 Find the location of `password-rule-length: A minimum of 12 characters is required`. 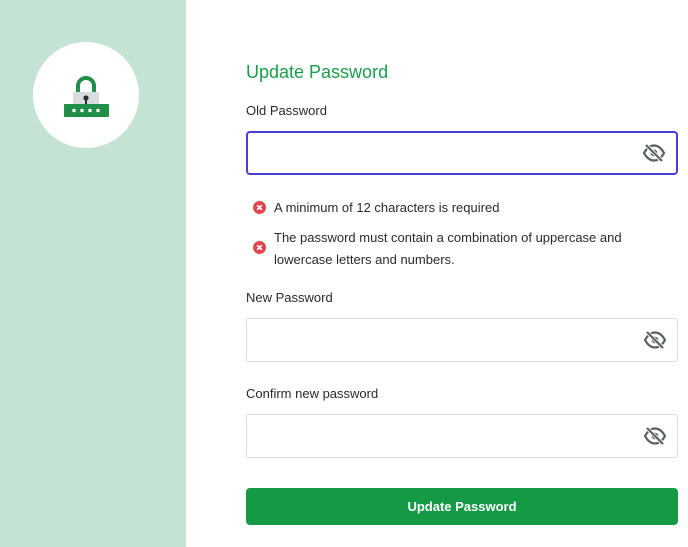

password-rule-length: A minimum of 12 characters is required is located at coordinates (463, 208).